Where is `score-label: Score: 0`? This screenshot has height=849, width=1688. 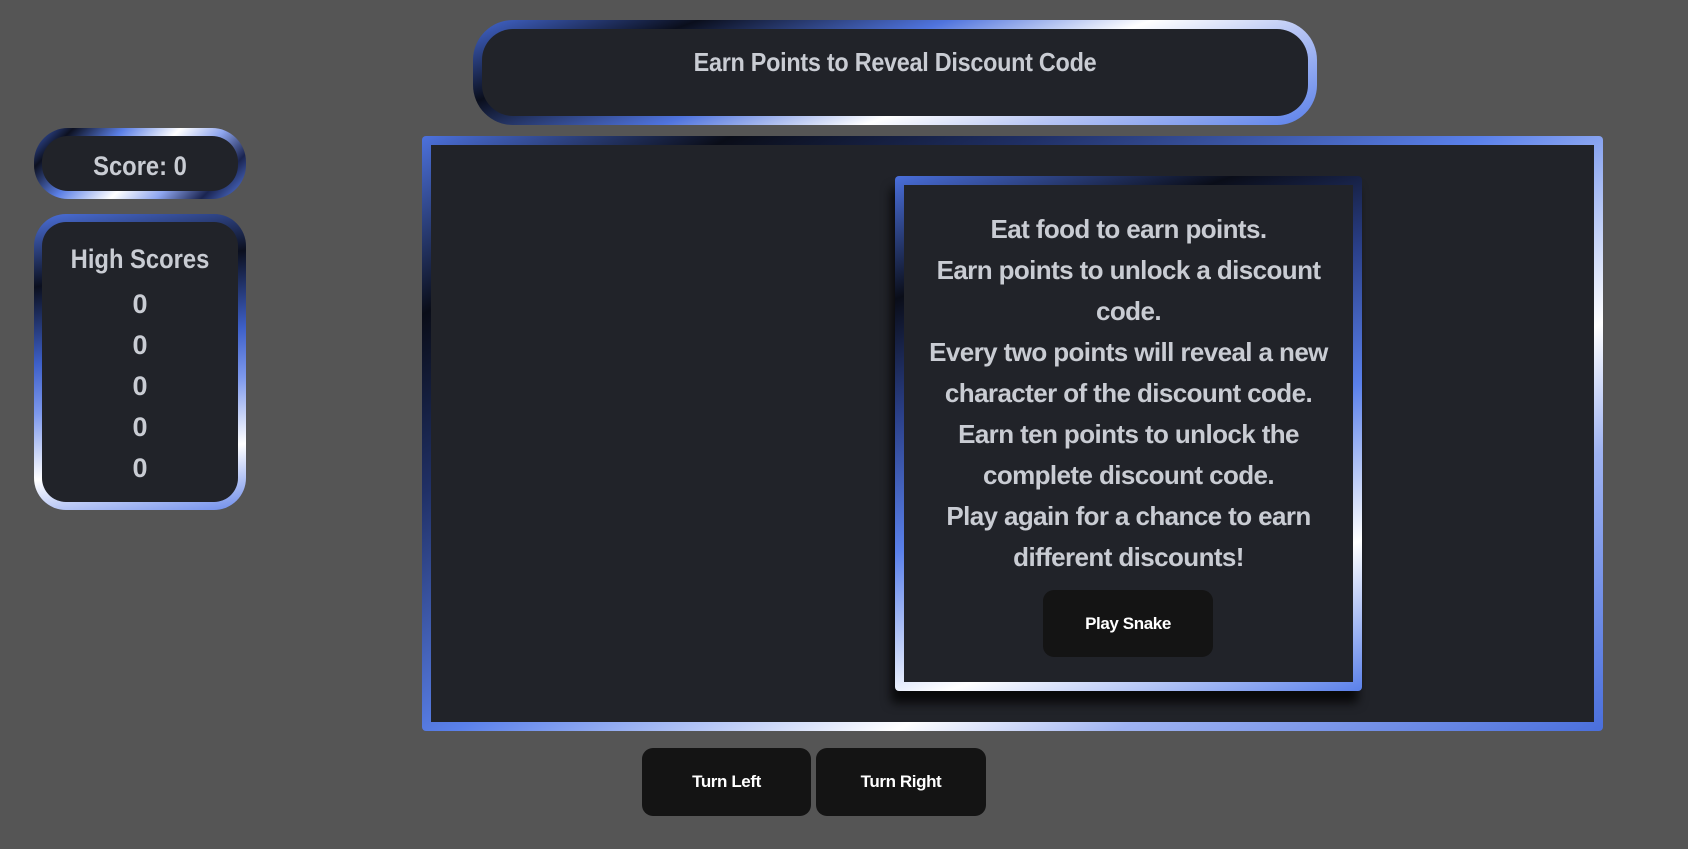
score-label: Score: 0 is located at coordinates (140, 166).